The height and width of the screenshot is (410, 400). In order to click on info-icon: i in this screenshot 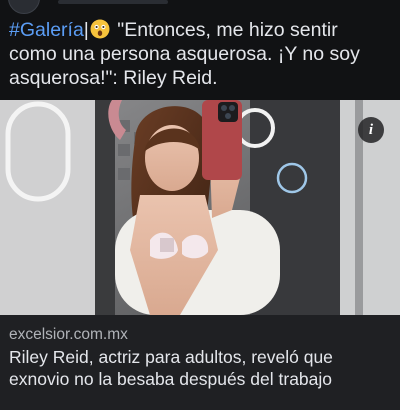, I will do `click(371, 130)`.